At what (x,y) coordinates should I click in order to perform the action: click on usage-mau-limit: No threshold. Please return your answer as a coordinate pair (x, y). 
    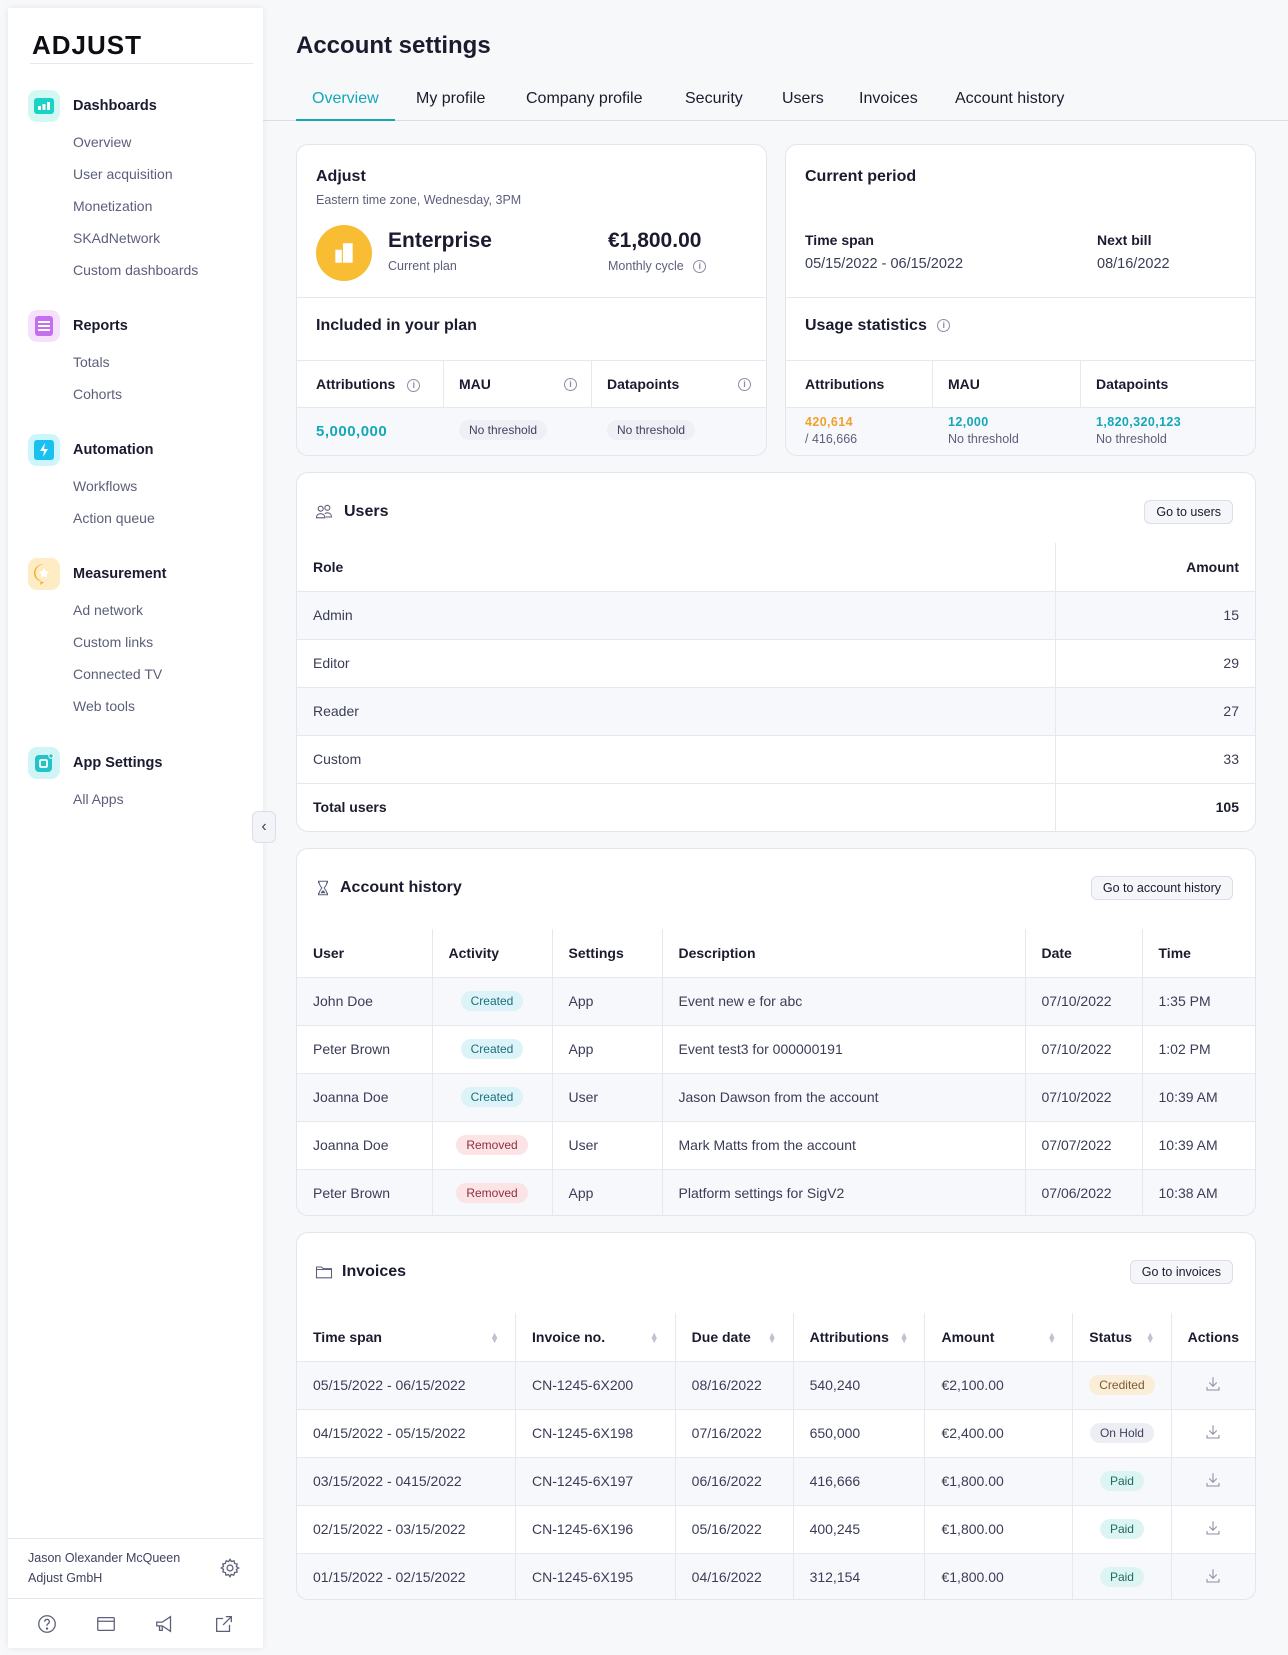
    Looking at the image, I should click on (983, 439).